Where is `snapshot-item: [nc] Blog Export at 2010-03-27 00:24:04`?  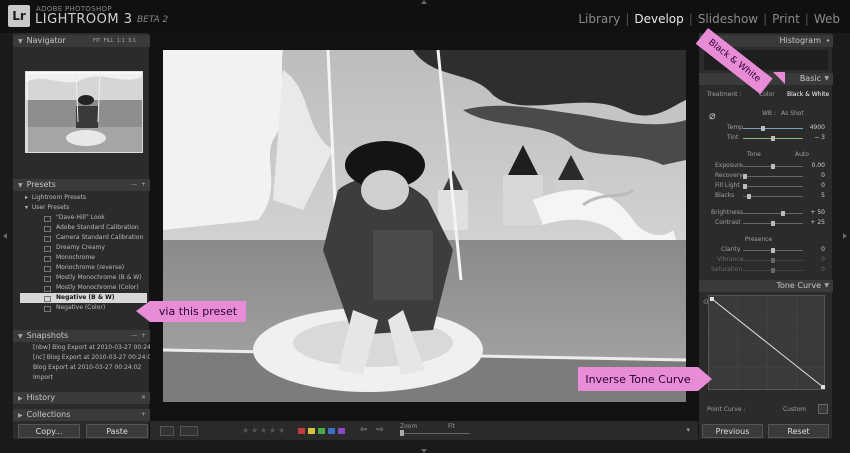
snapshot-item: [nc] Blog Export at 2010-03-27 00:24:04 is located at coordinates (94, 358).